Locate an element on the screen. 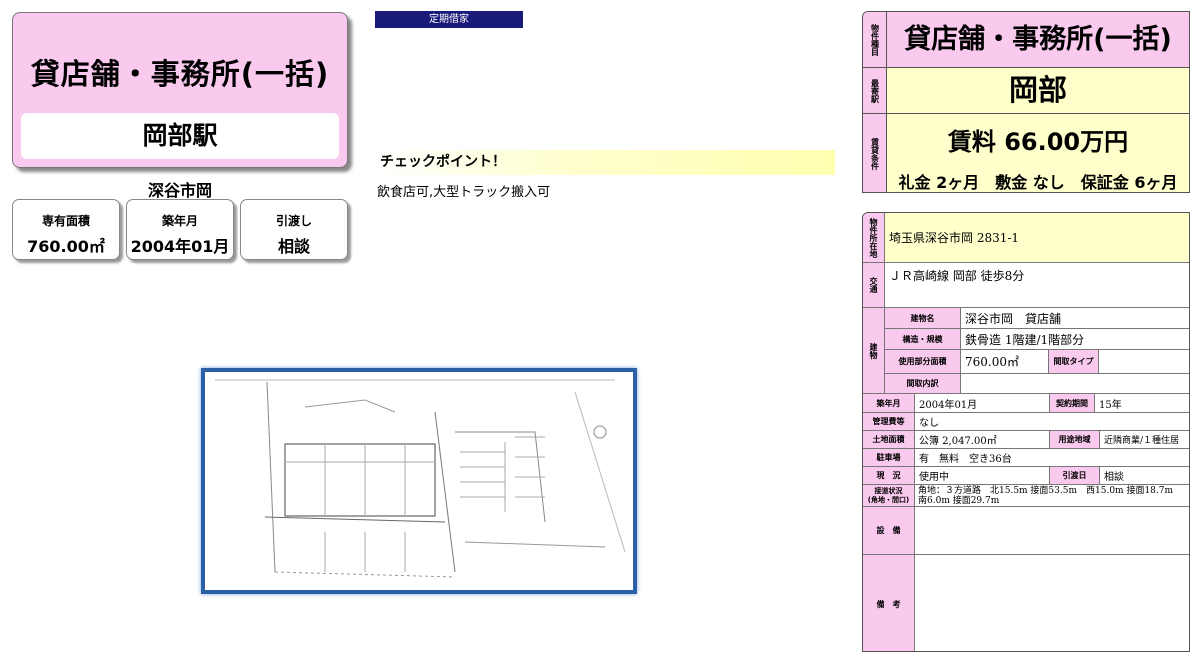 The height and width of the screenshot is (671, 1200). building-name-value: 深谷市岡 貸店舗 is located at coordinates (1075, 318).